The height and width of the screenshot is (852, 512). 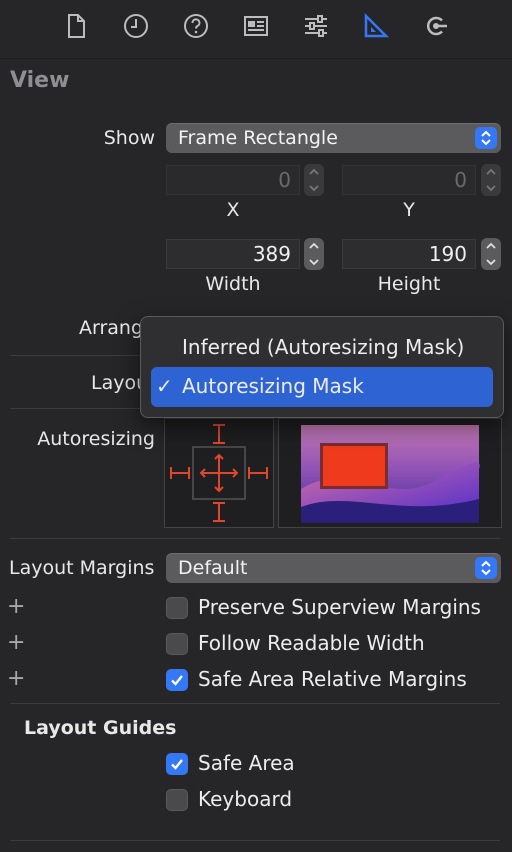 I want to click on width-stepper, so click(x=314, y=254).